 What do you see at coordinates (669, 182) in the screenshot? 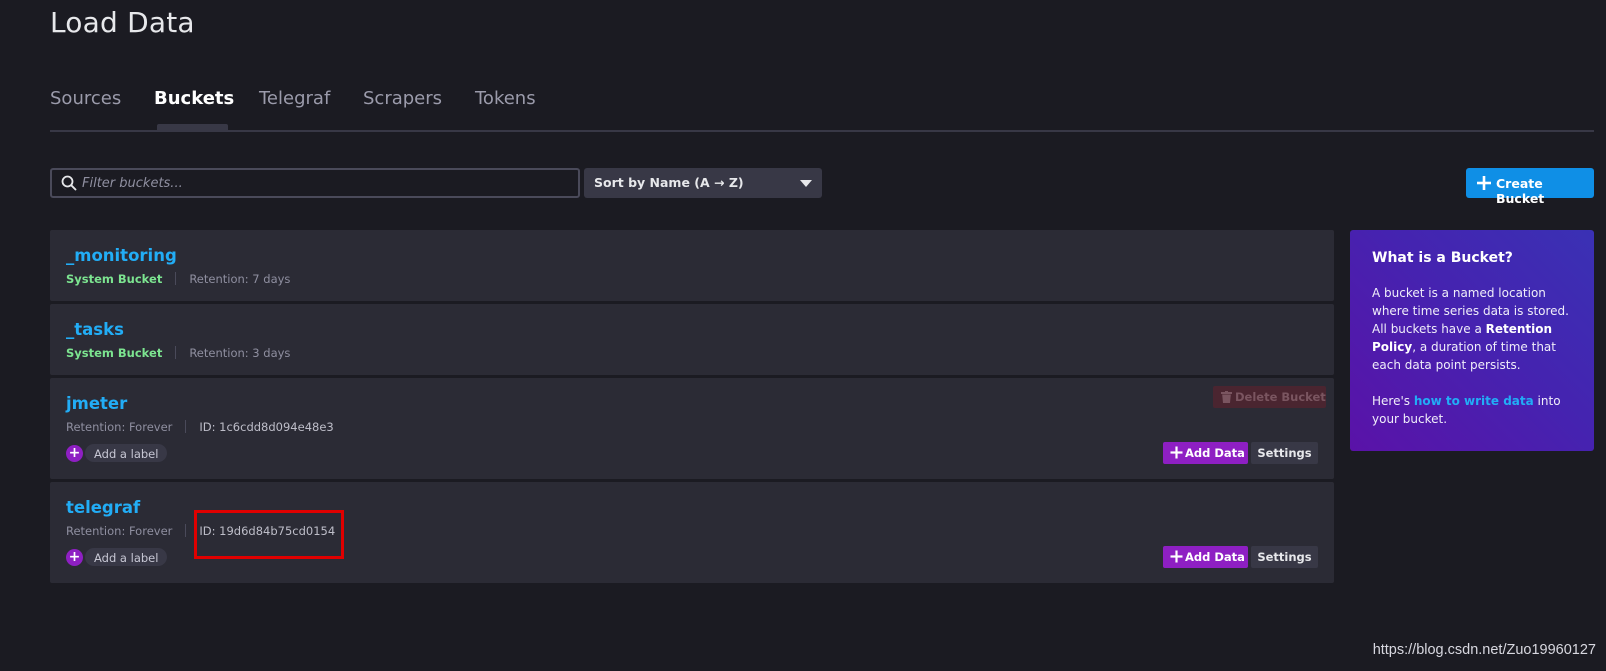
I see `sort-dropdown-value: Sort by Name (A → Z)` at bounding box center [669, 182].